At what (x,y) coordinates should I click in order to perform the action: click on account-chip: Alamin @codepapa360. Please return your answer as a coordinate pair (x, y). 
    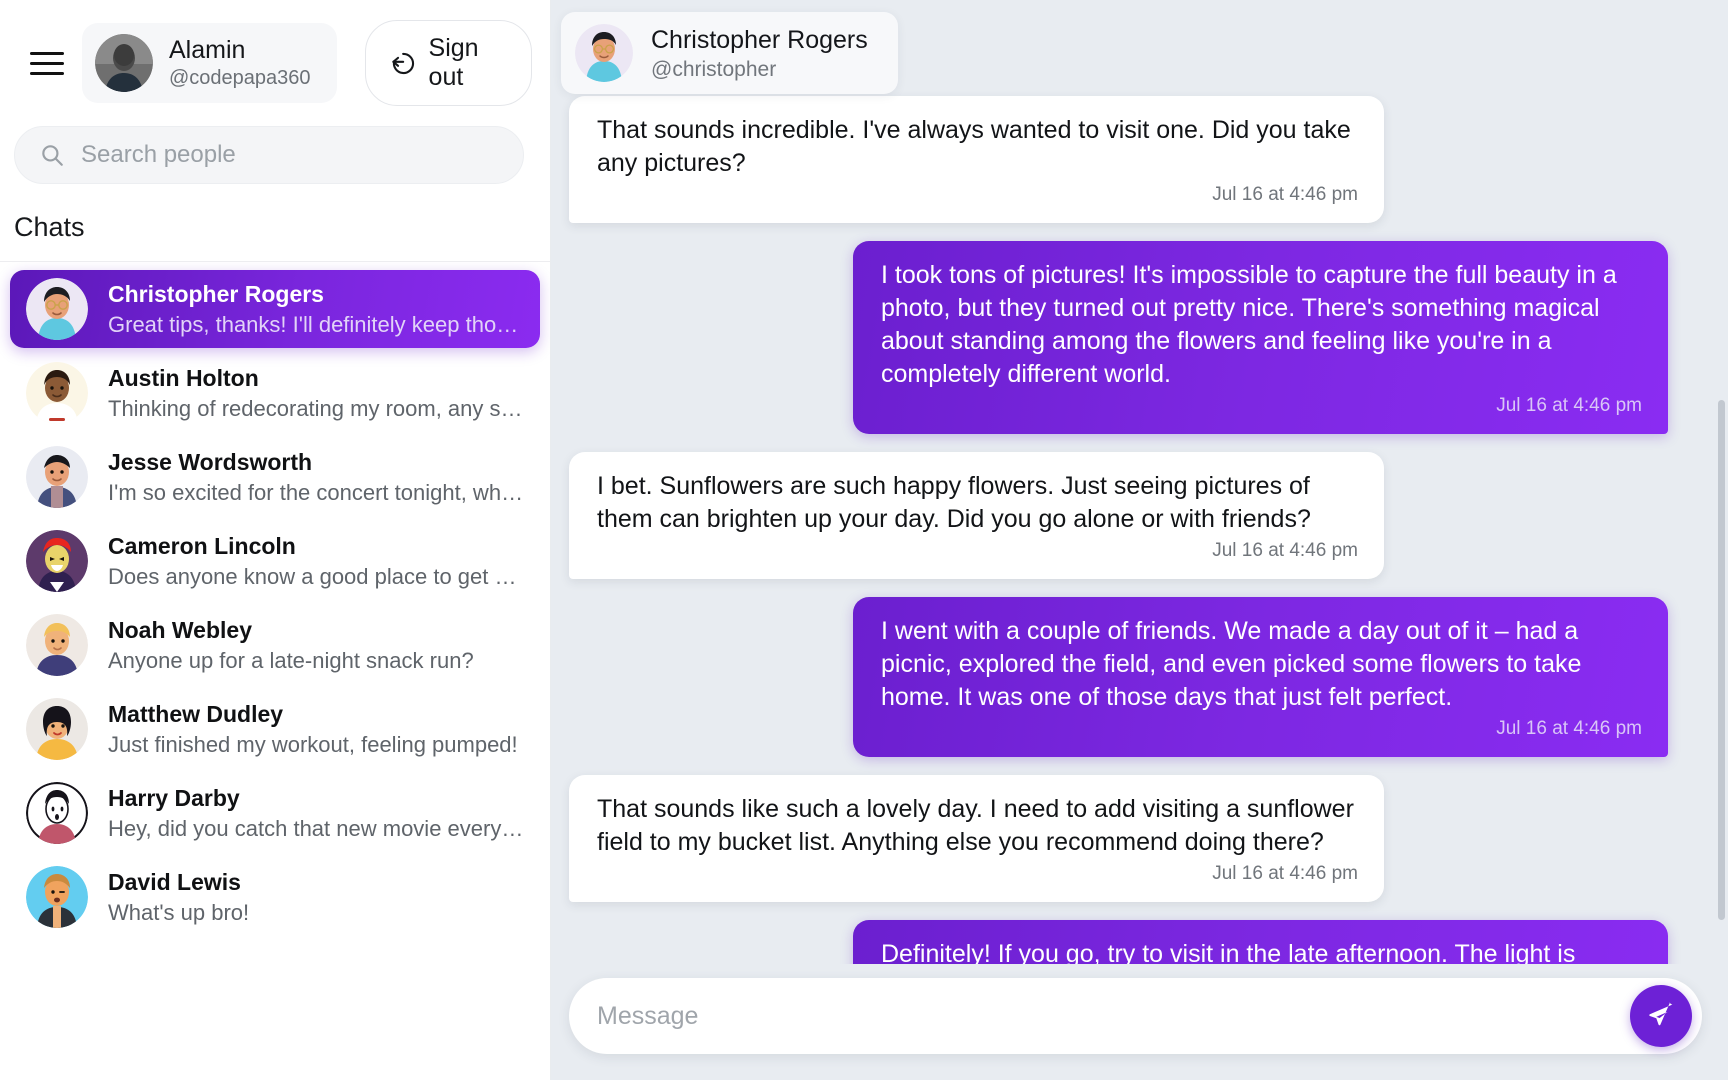
    Looking at the image, I should click on (209, 63).